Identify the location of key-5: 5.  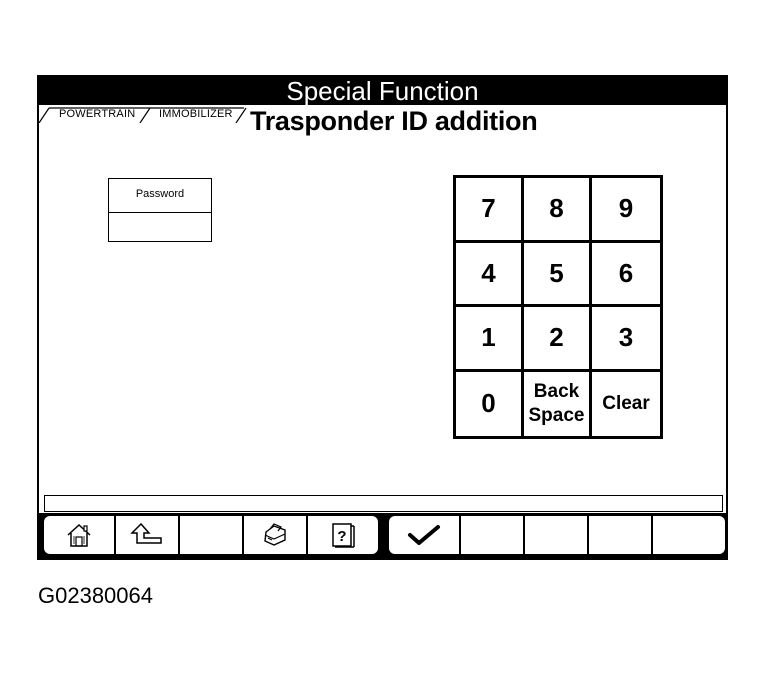
(558, 274).